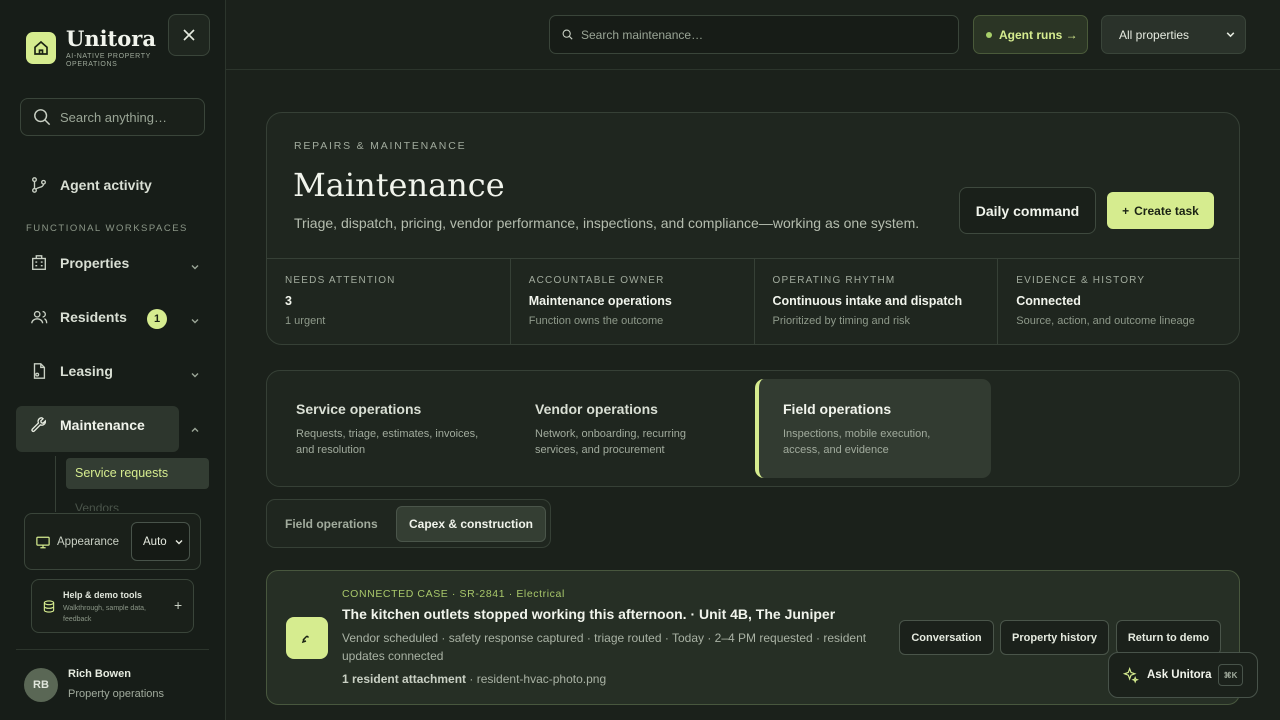 Image resolution: width=1280 pixels, height=720 pixels. Describe the element at coordinates (307, 638) in the screenshot. I see `bolt-icon` at that location.